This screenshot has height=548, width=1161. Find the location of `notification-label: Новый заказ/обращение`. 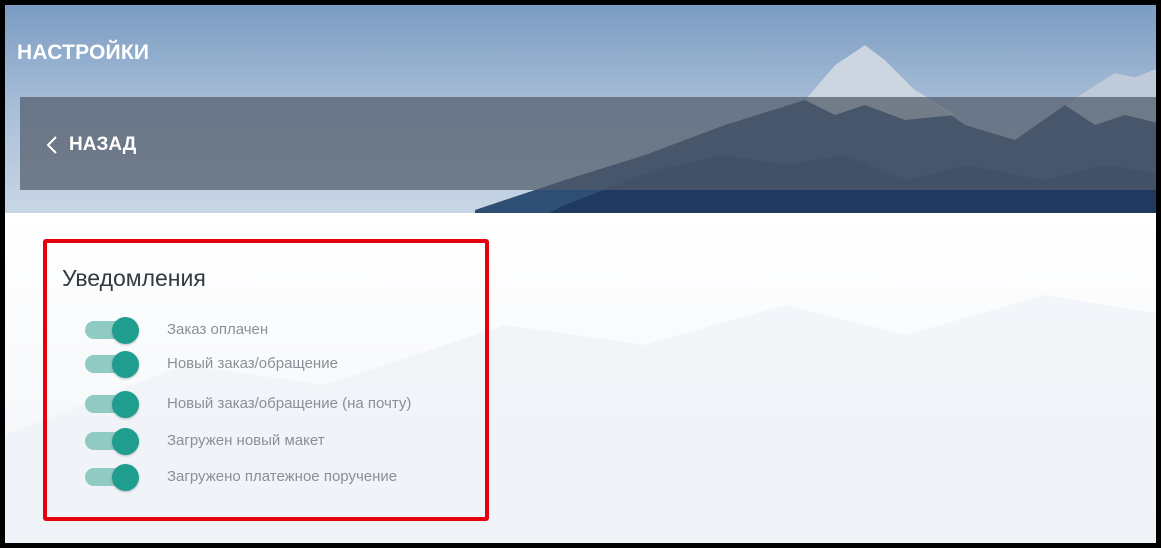

notification-label: Новый заказ/обращение is located at coordinates (252, 363).